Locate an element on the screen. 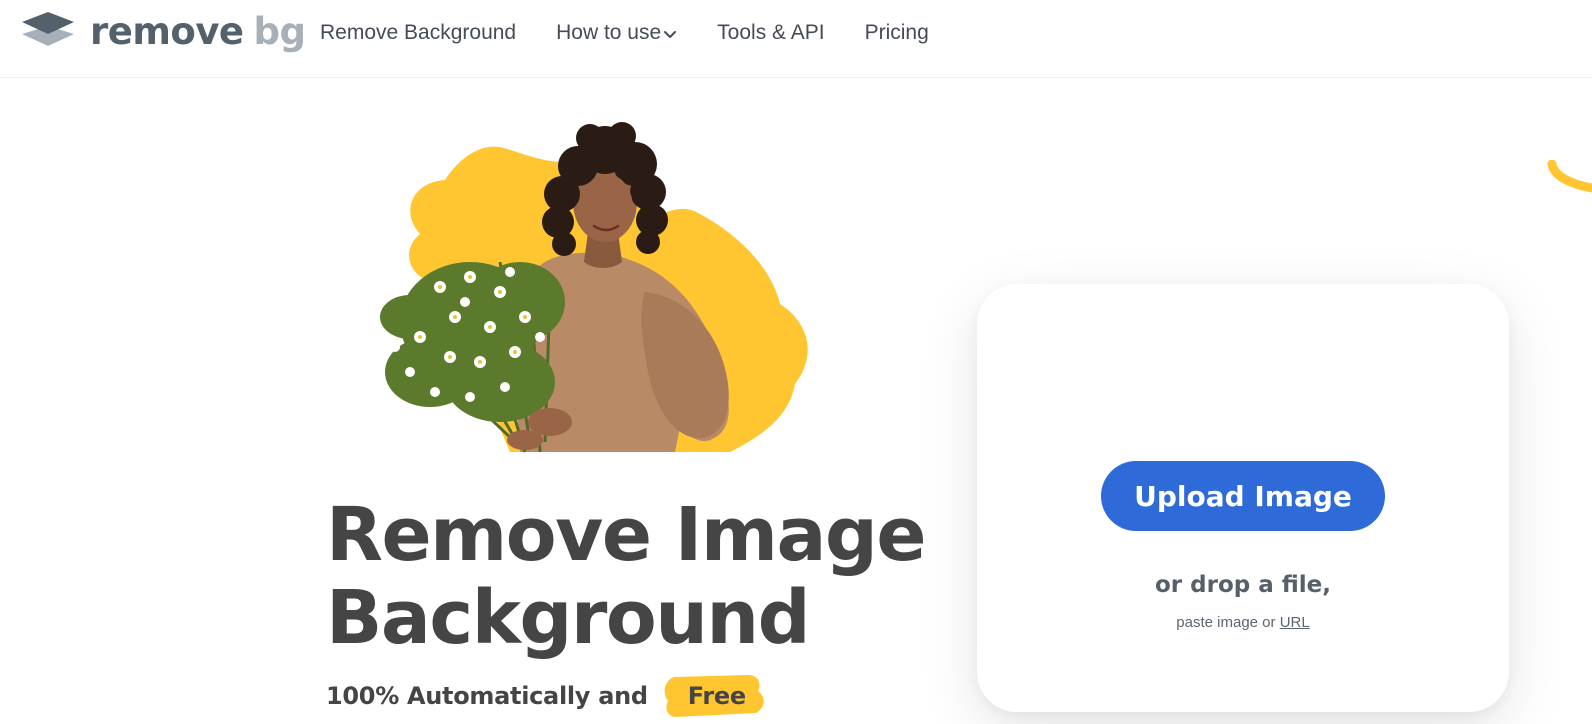  nav-pricing: Pricing is located at coordinates (897, 33).